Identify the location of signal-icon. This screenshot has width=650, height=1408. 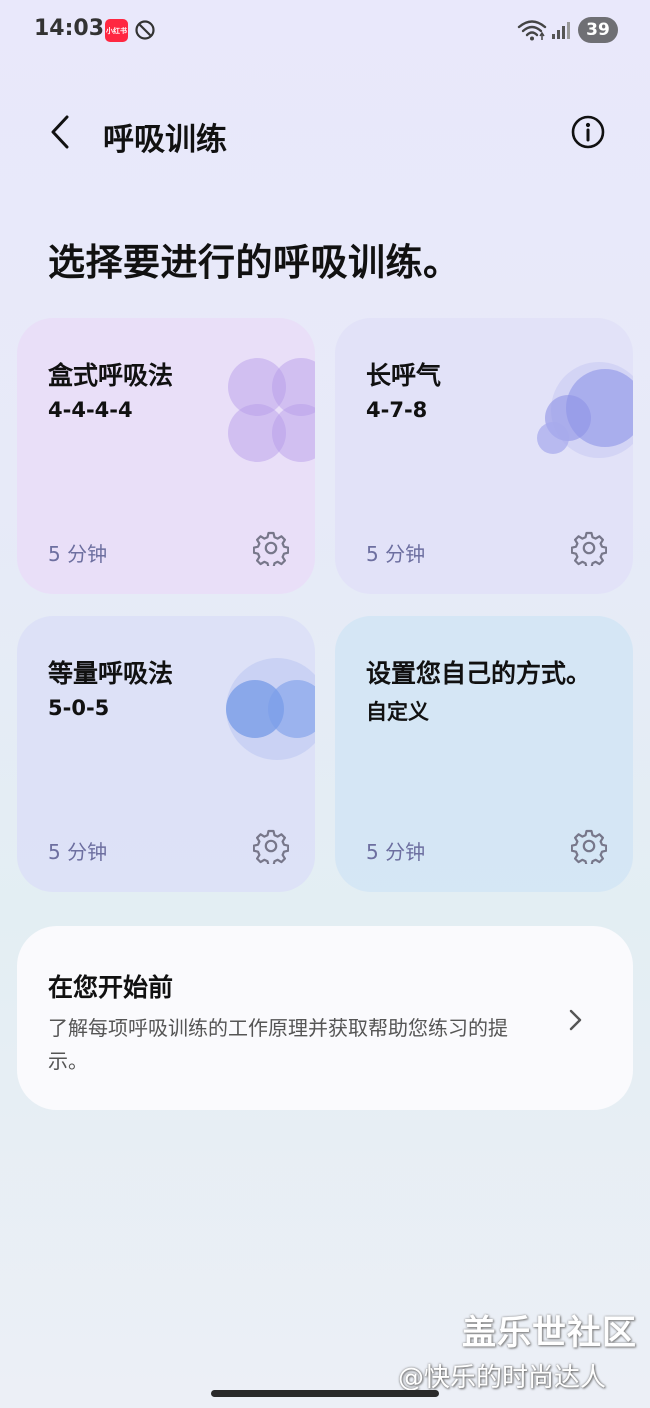
(561, 30).